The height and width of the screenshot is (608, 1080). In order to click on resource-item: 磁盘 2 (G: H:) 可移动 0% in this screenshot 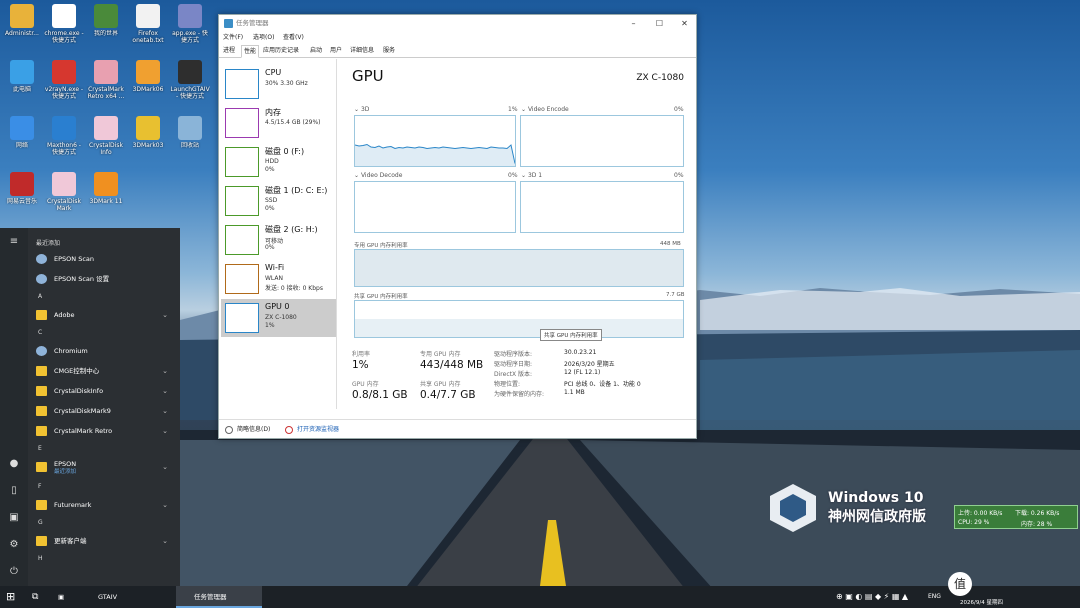, I will do `click(278, 240)`.